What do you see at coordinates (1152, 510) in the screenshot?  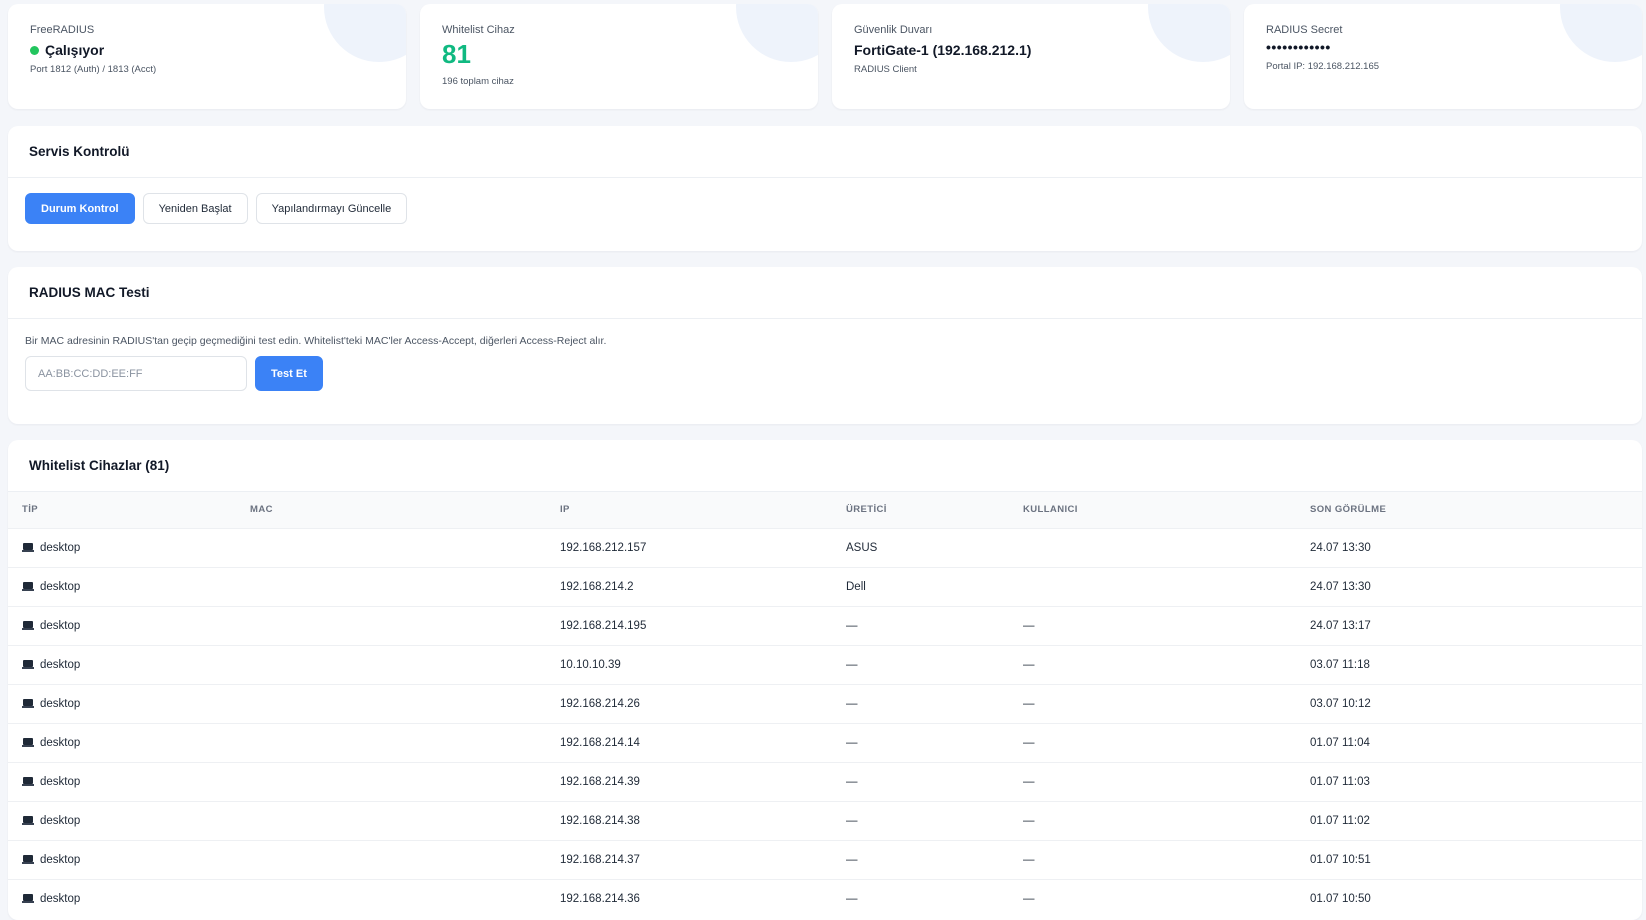 I see `column-header-user: KULLANICI` at bounding box center [1152, 510].